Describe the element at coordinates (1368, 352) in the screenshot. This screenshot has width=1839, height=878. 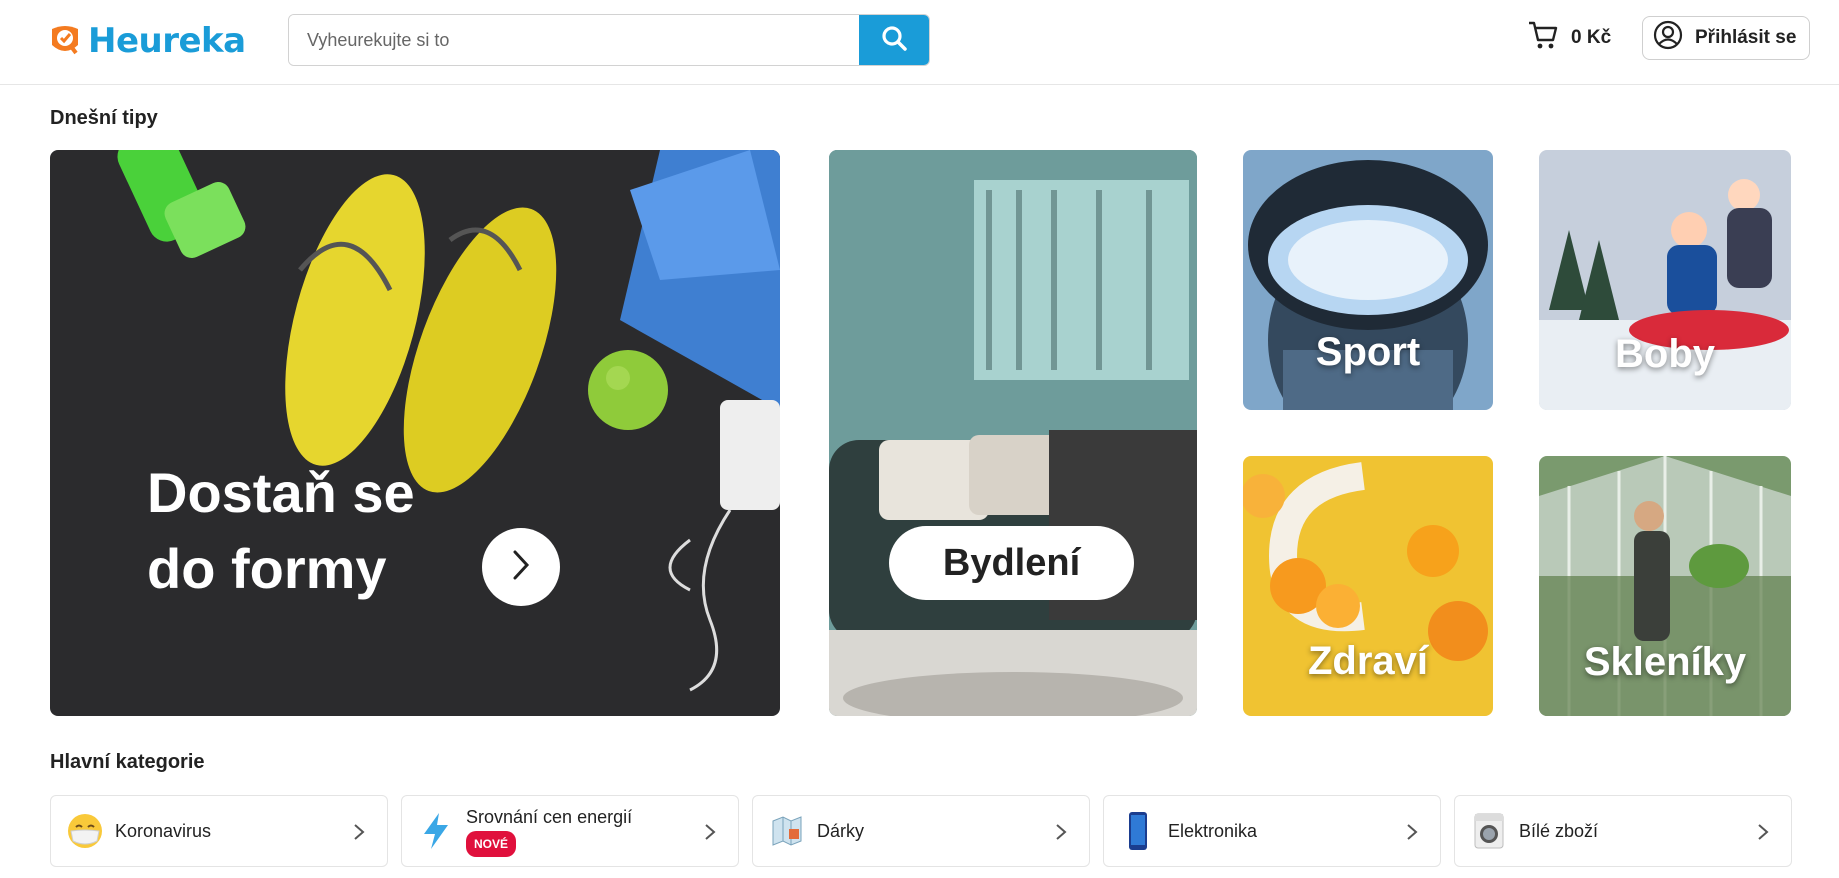
I see `sport-label: Sport` at that location.